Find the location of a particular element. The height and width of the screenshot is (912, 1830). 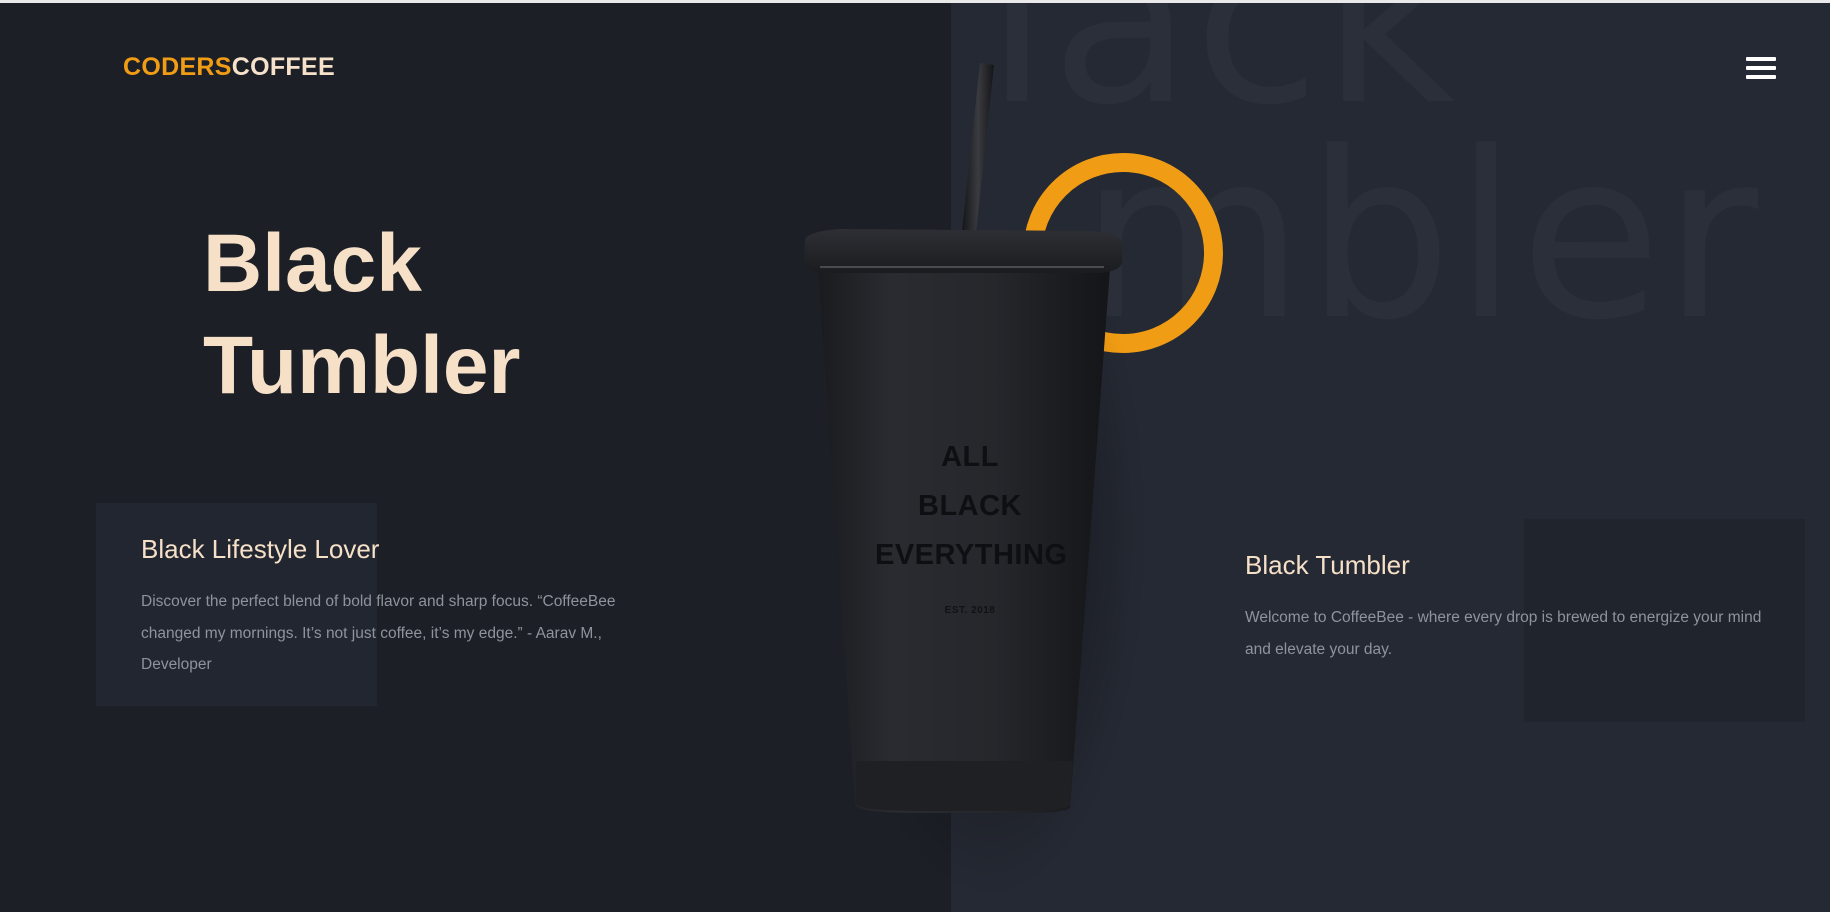

menu-bar-top is located at coordinates (1761, 59).